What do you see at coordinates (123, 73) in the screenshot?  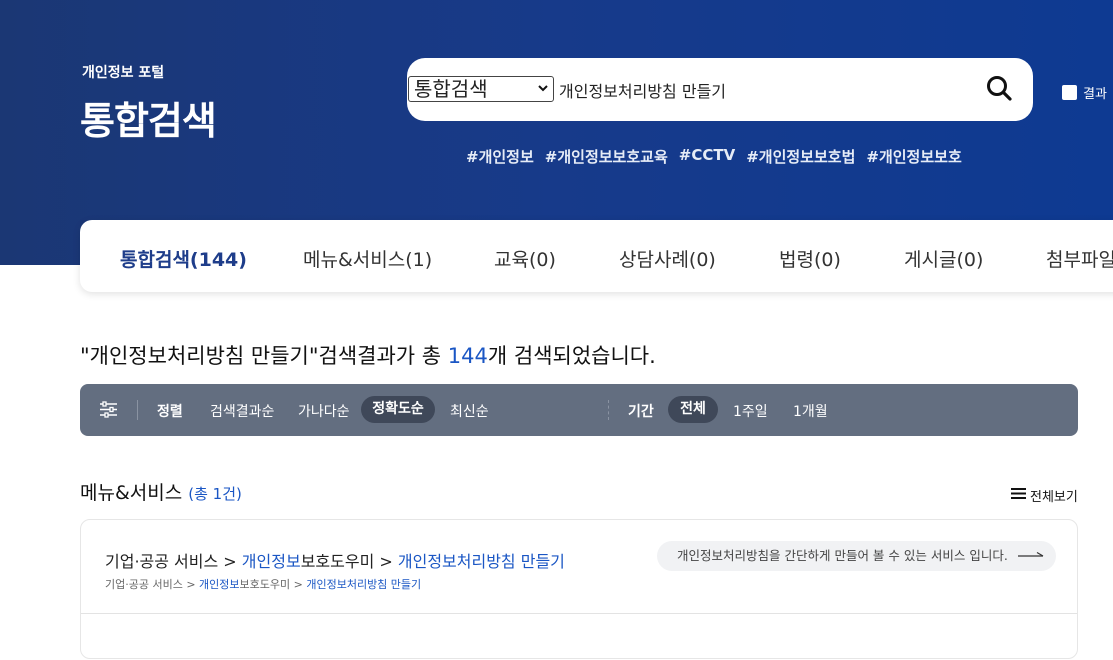 I see `portal-label: 개인정보 포털` at bounding box center [123, 73].